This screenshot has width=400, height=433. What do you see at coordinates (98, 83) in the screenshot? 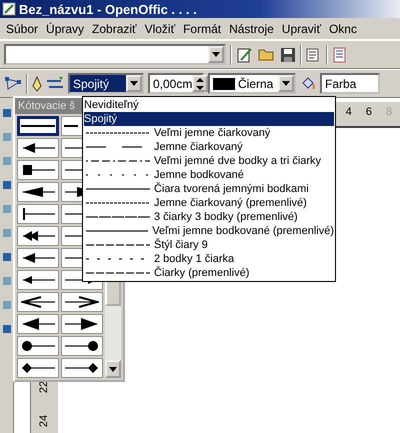
I see `line-style-value: Spojitý` at bounding box center [98, 83].